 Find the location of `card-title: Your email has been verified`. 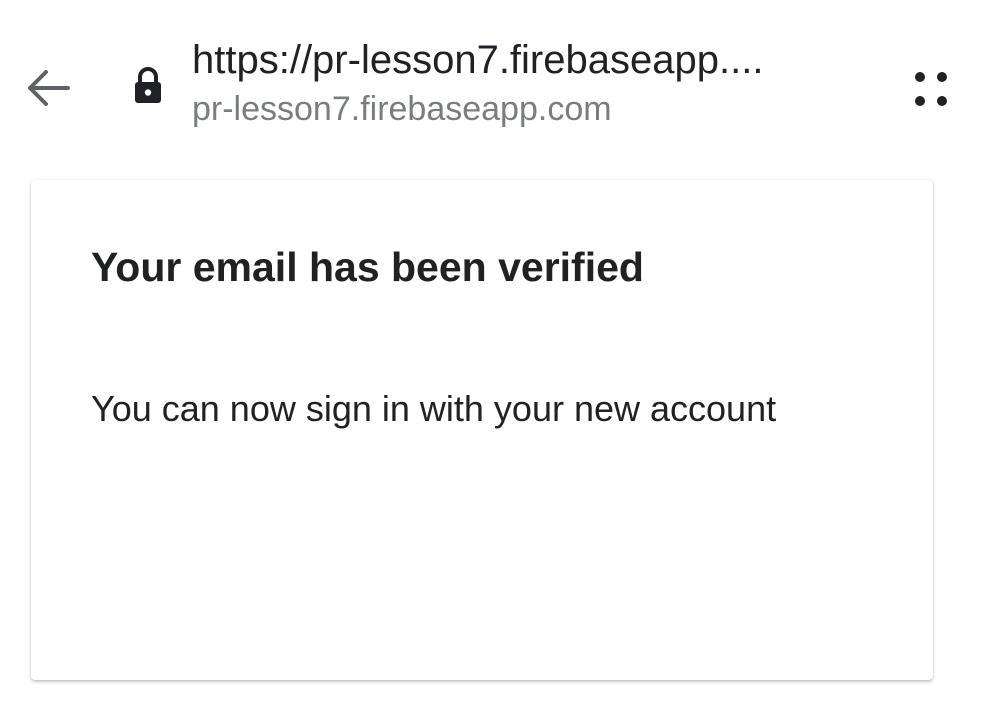

card-title: Your email has been verified is located at coordinates (367, 267).